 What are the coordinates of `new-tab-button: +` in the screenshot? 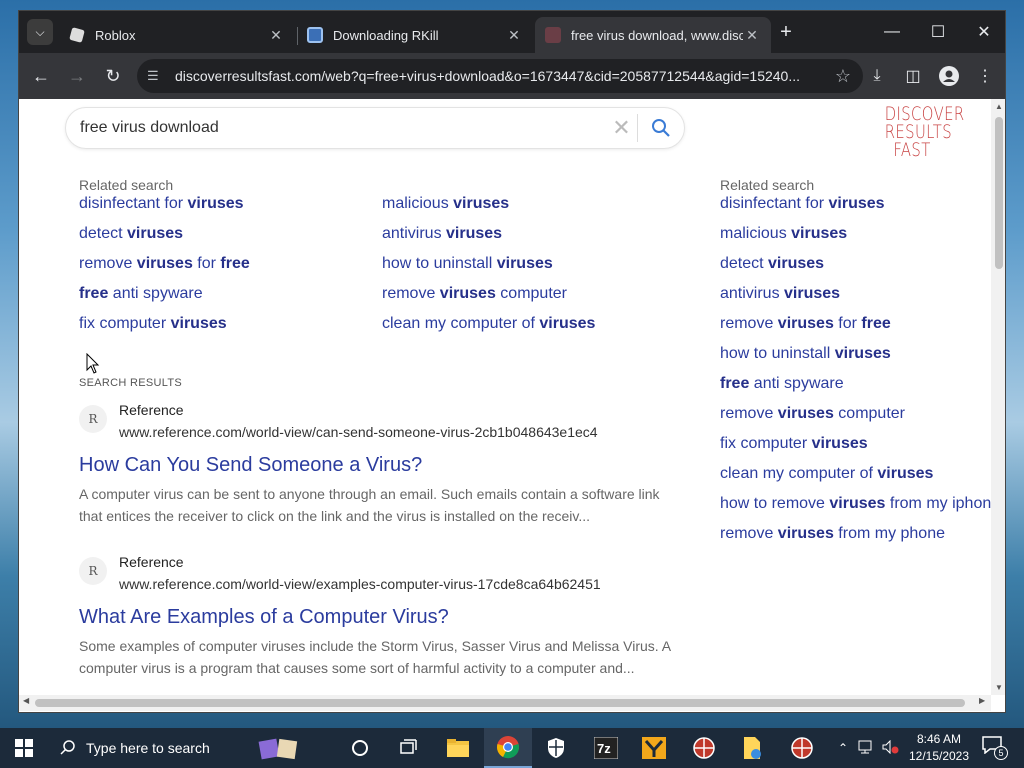 It's located at (786, 32).